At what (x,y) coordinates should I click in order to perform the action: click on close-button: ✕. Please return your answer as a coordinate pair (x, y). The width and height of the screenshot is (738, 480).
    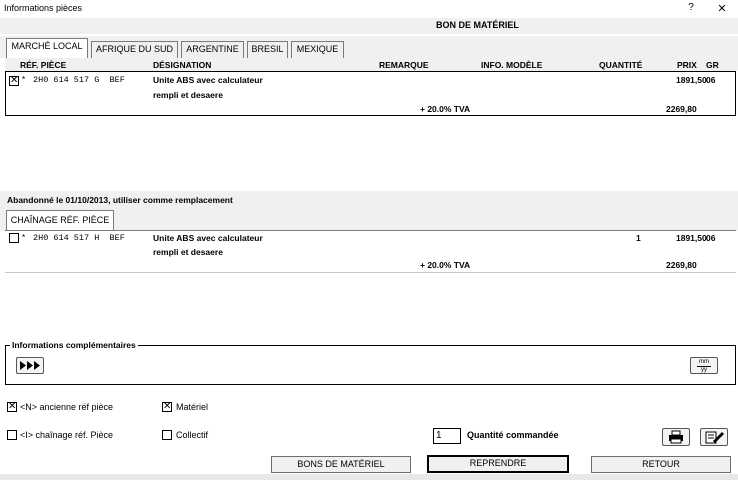
    Looking at the image, I should click on (722, 9).